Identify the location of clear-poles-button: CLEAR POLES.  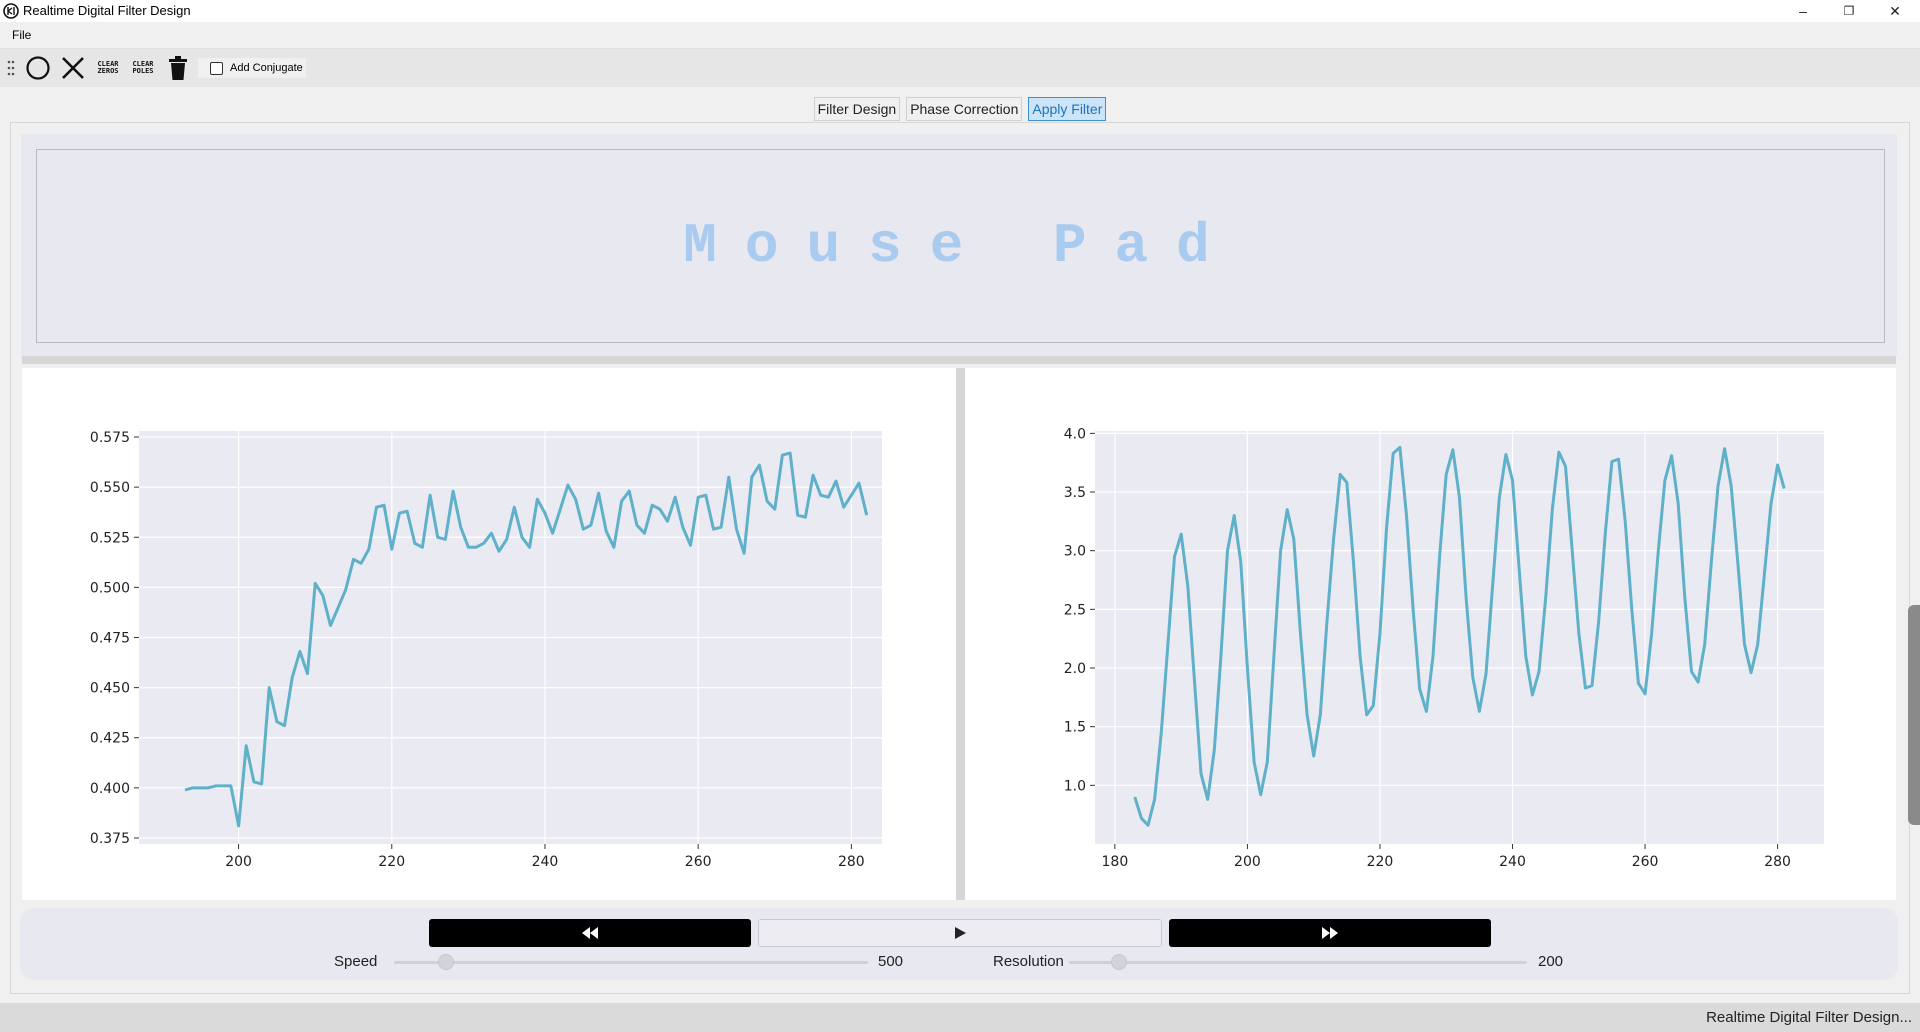
(143, 68).